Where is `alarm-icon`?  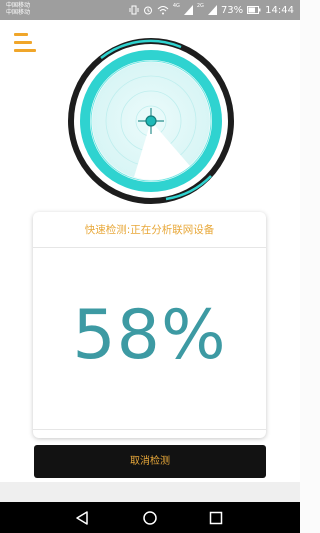 alarm-icon is located at coordinates (147, 10).